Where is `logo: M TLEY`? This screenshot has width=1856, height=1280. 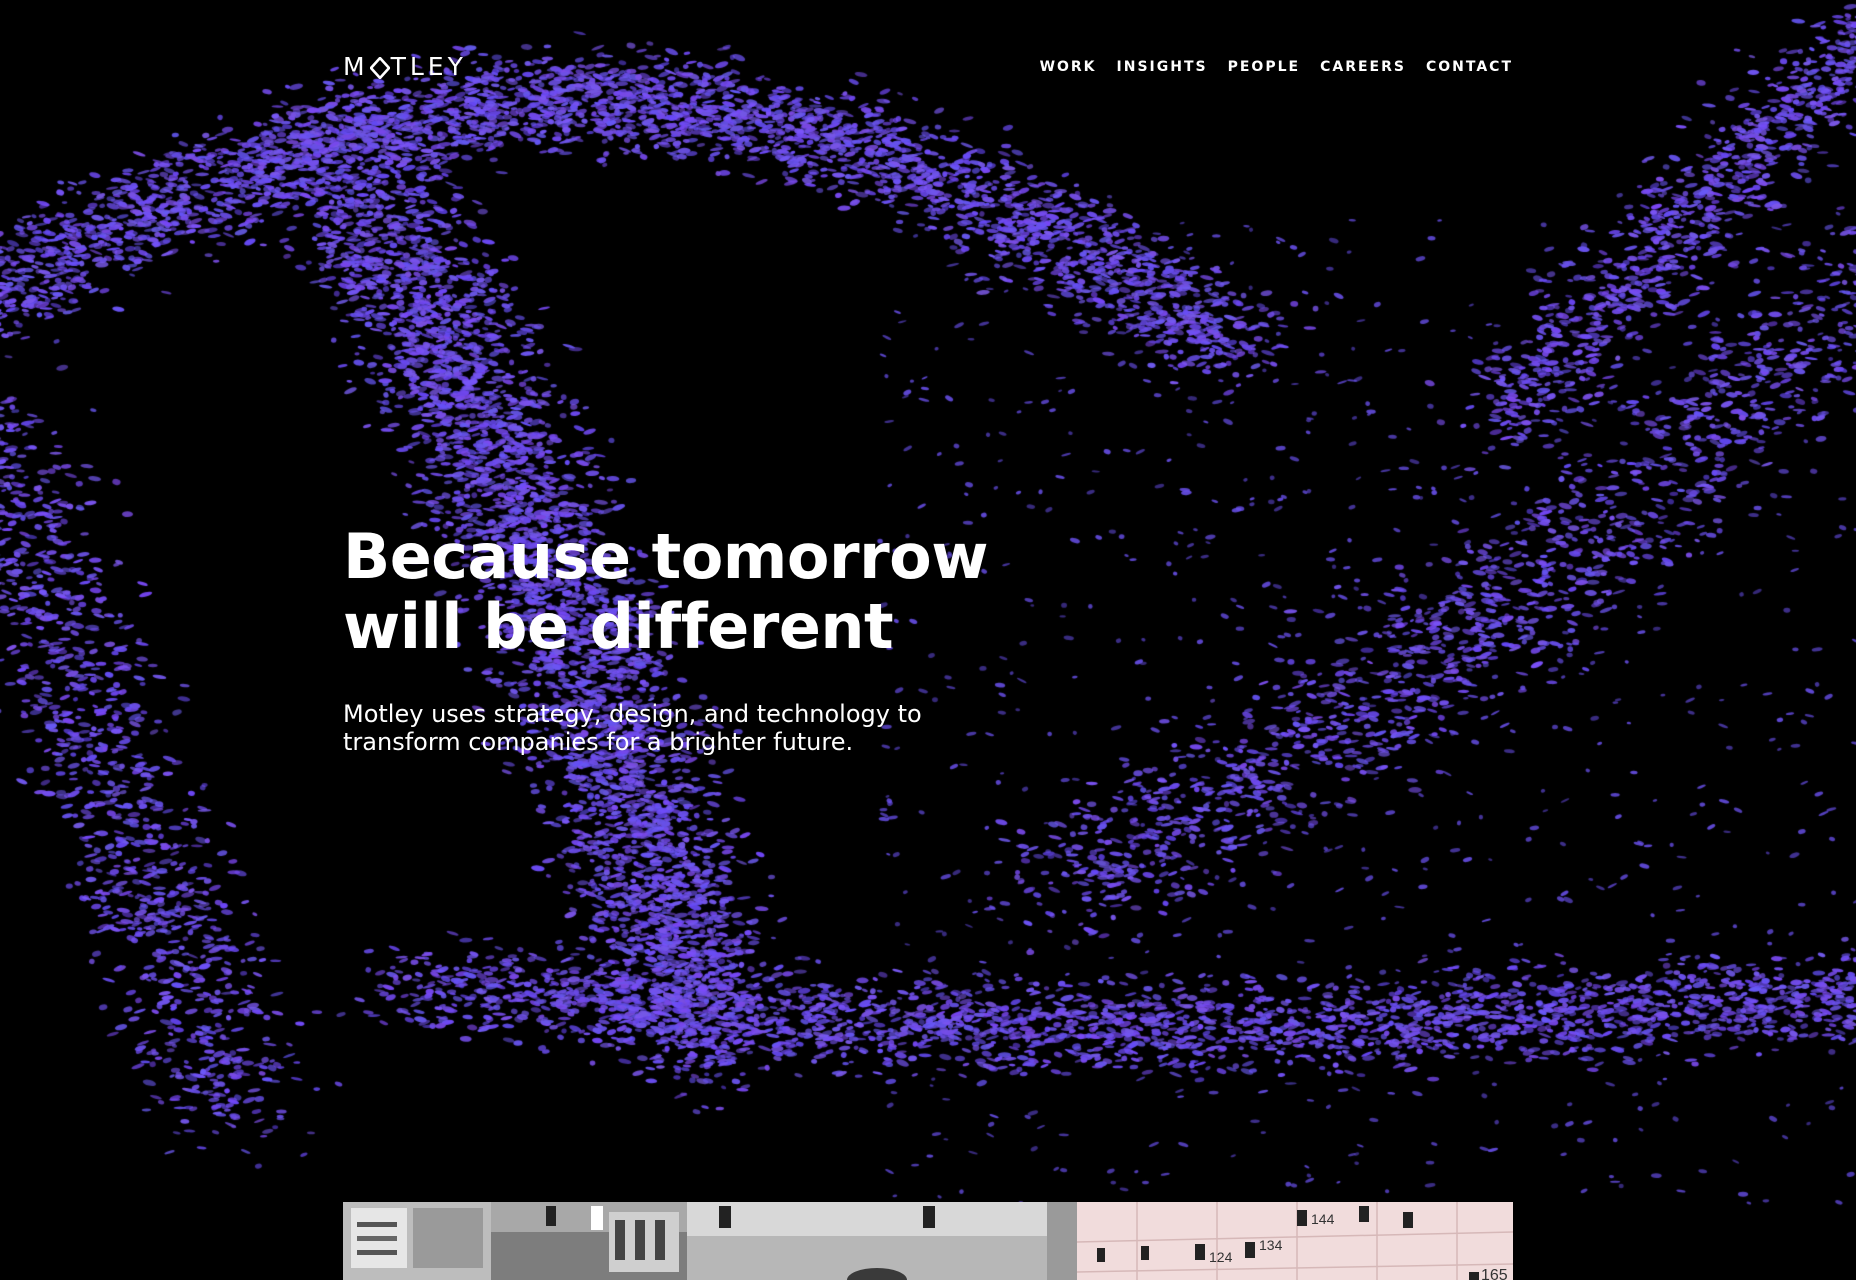 logo: M TLEY is located at coordinates (405, 67).